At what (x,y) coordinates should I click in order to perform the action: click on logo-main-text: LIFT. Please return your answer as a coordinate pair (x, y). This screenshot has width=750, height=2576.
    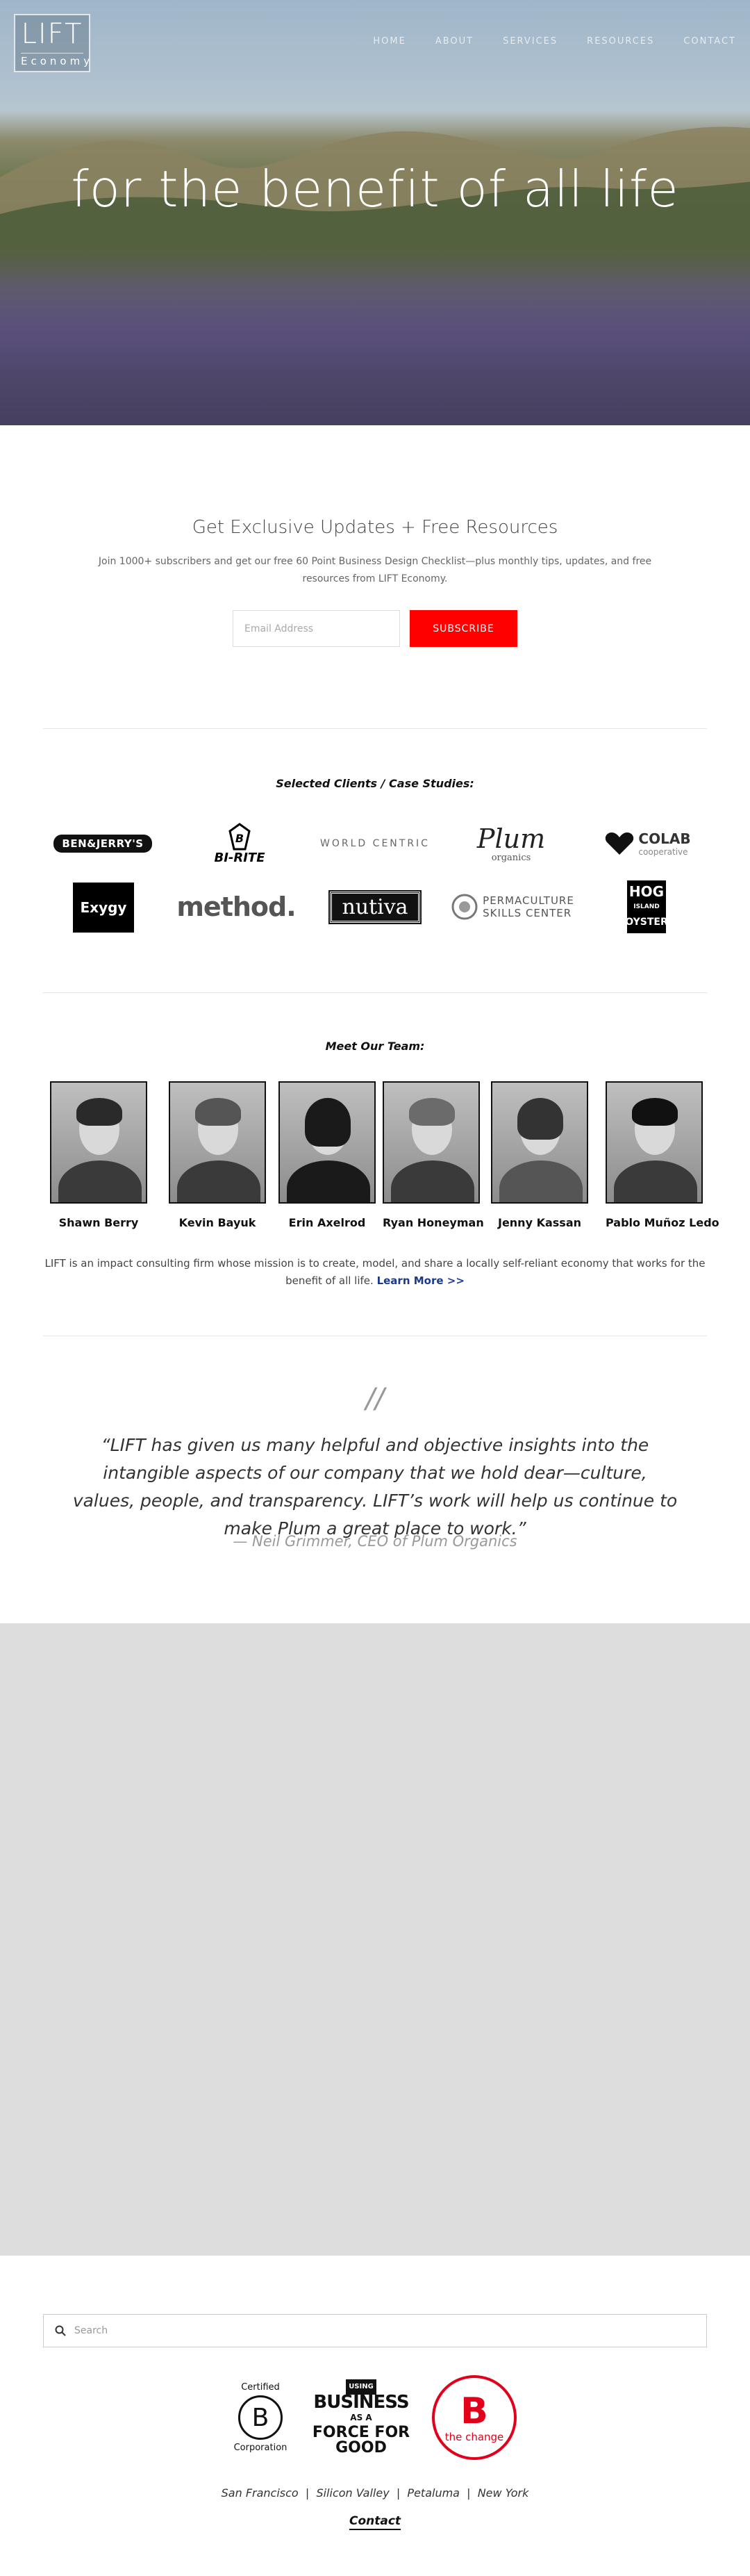
    Looking at the image, I should click on (52, 34).